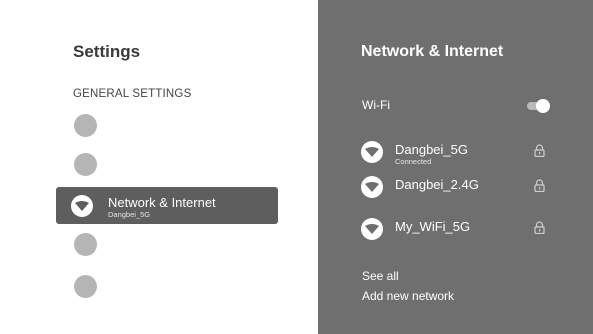 The width and height of the screenshot is (593, 334). I want to click on network-item: My_WiFi_5G, so click(466, 229).